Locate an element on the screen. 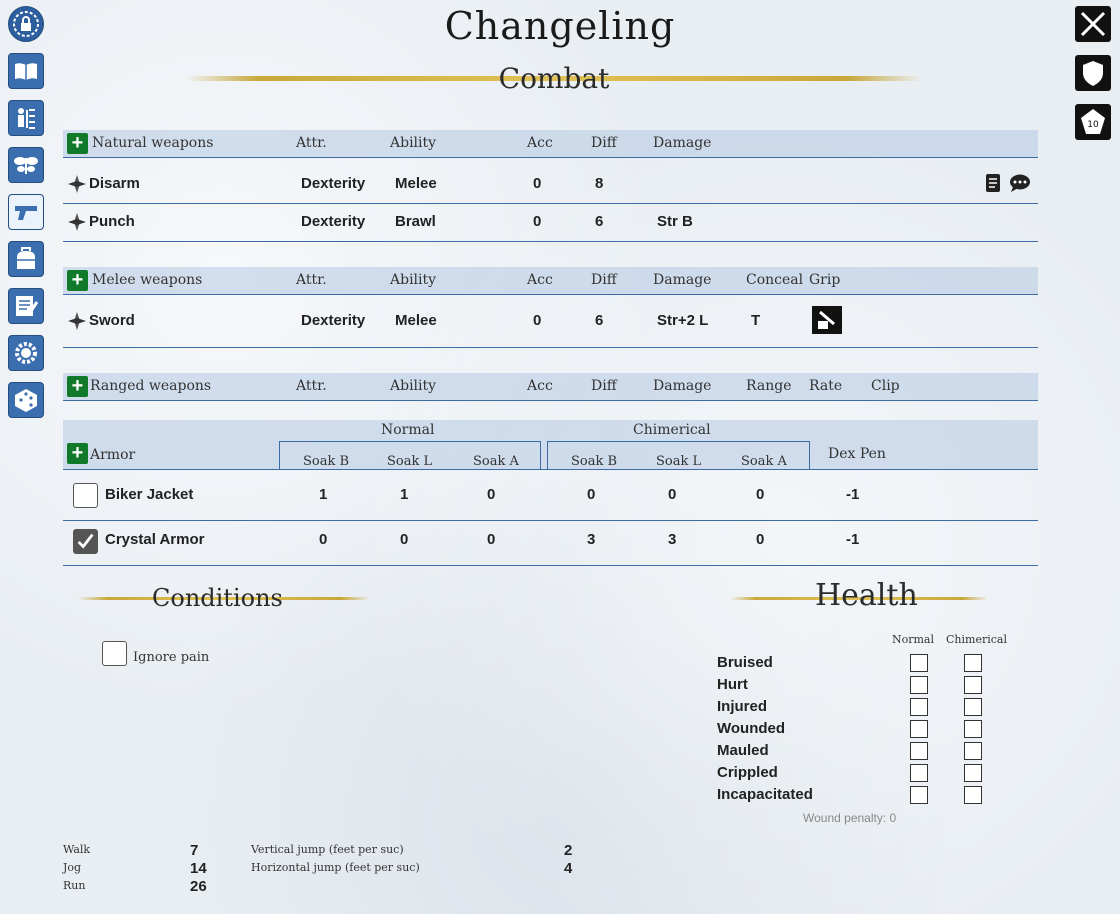 This screenshot has width=1120, height=914. table-row: Crystal Armor 0 0 0 3 3 0 -1 is located at coordinates (550, 543).